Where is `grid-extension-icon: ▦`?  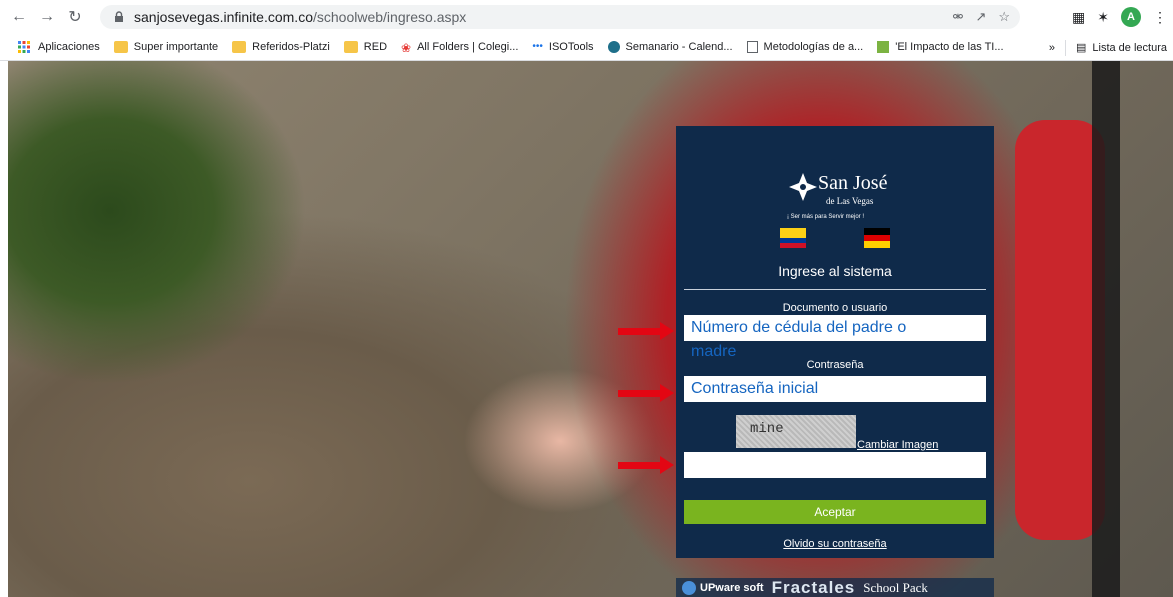
grid-extension-icon: ▦ is located at coordinates (1078, 17).